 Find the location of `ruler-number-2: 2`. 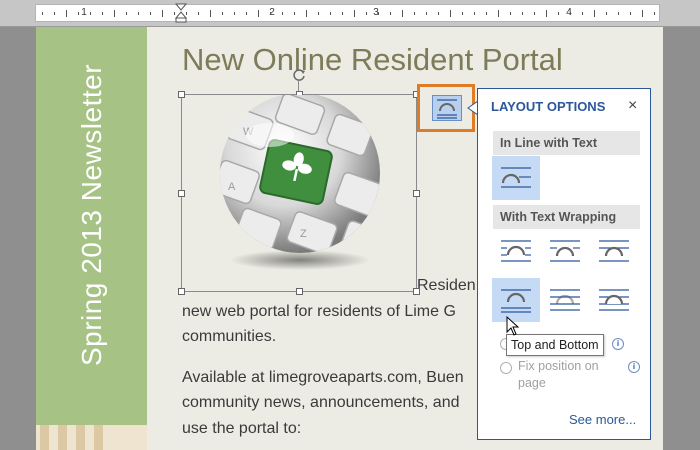

ruler-number-2: 2 is located at coordinates (272, 12).